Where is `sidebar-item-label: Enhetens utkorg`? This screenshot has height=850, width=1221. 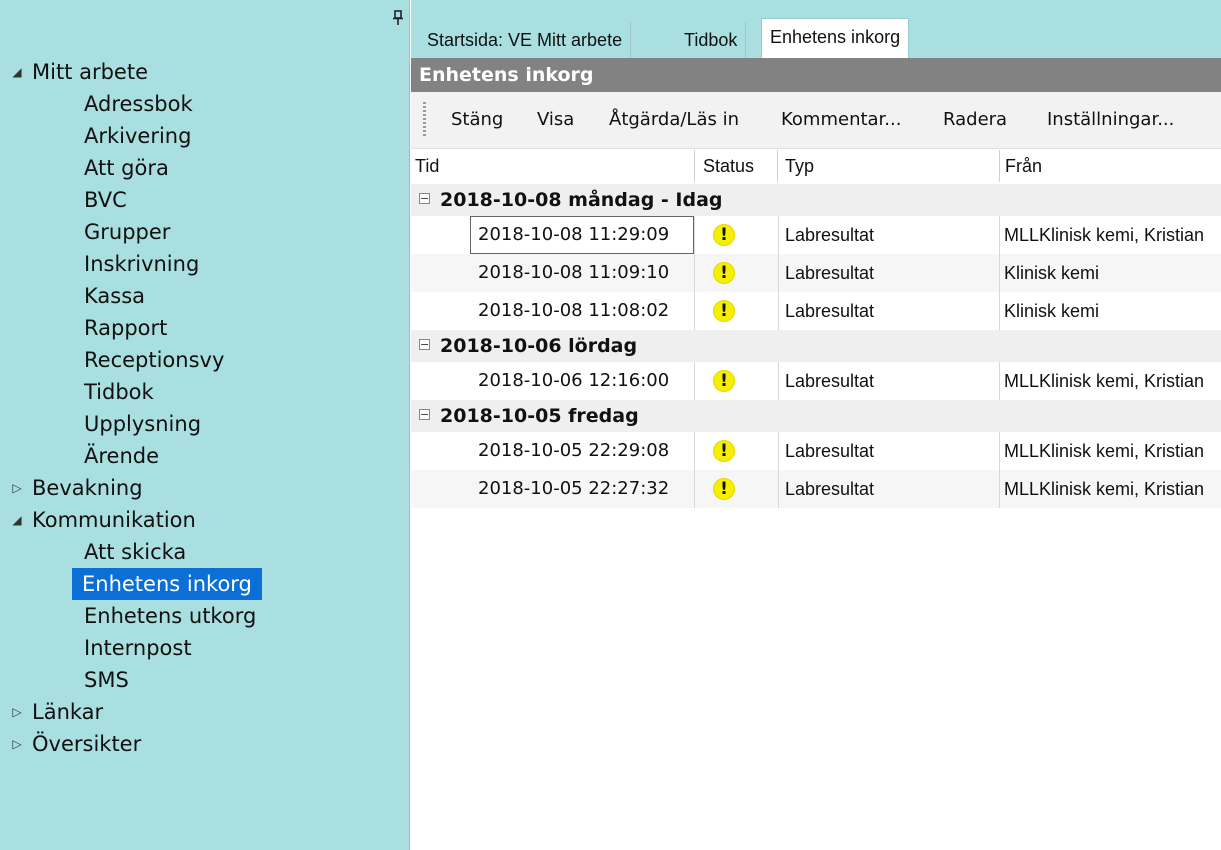
sidebar-item-label: Enhetens utkorg is located at coordinates (170, 616).